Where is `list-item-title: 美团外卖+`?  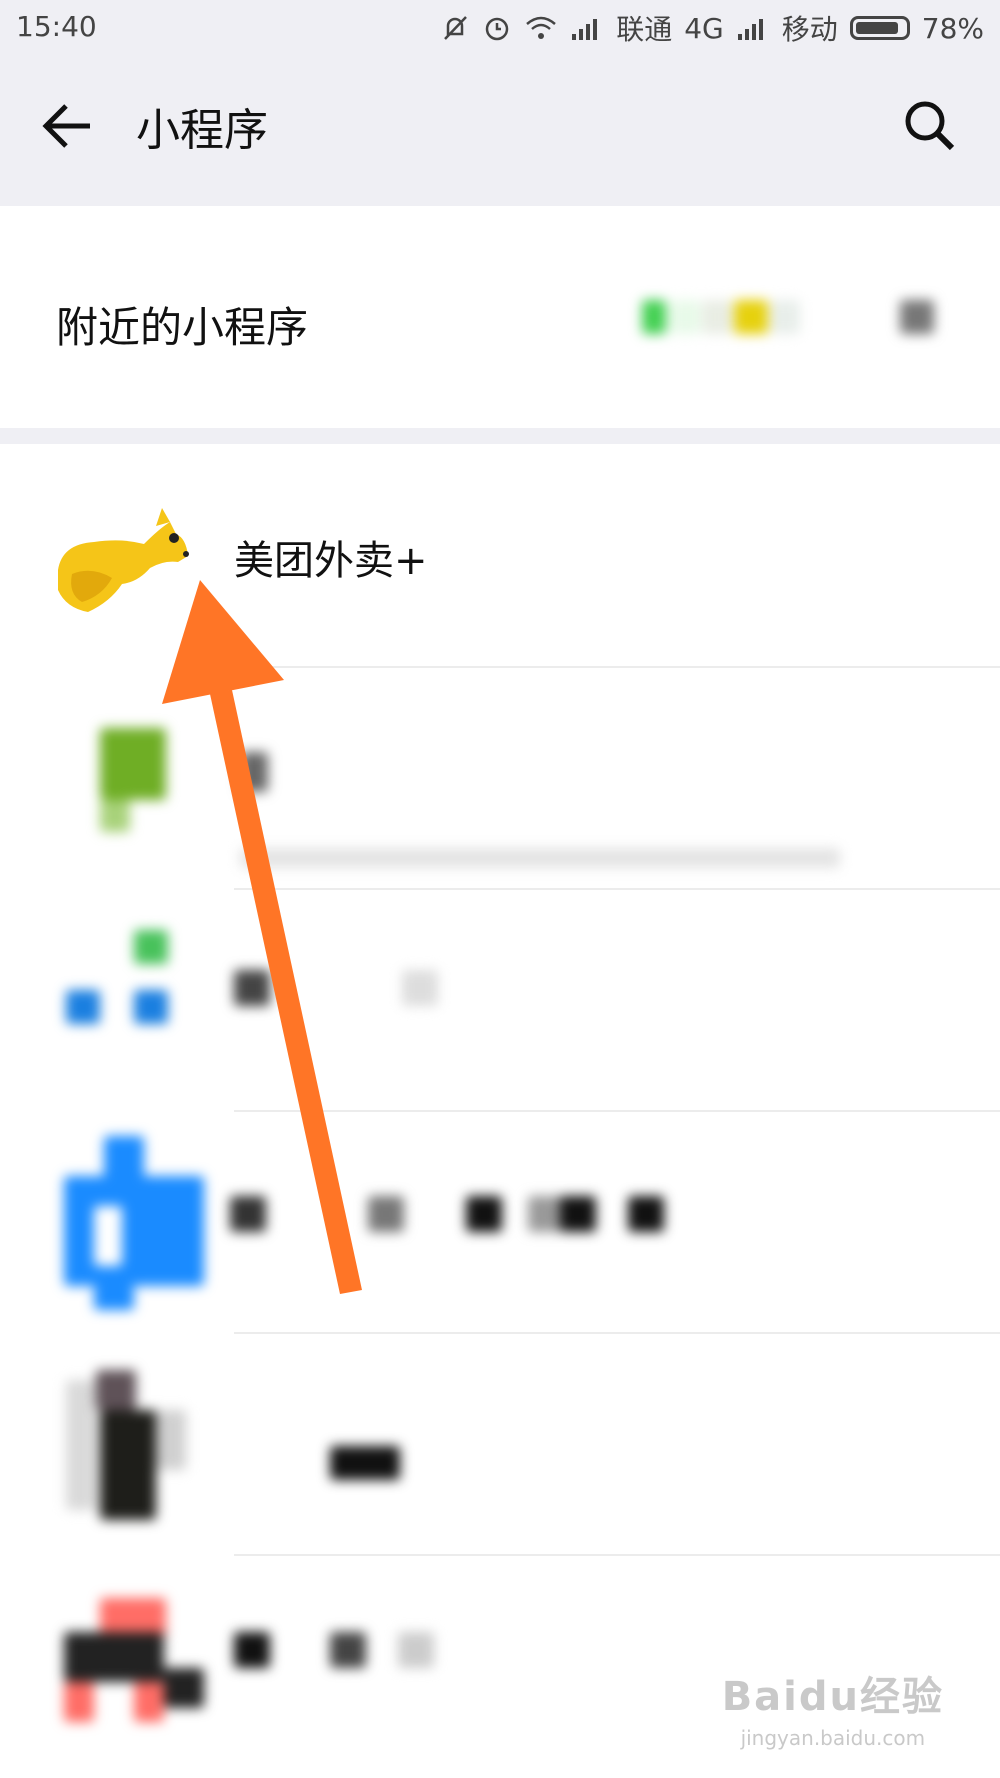 list-item-title: 美团外卖+ is located at coordinates (331, 561).